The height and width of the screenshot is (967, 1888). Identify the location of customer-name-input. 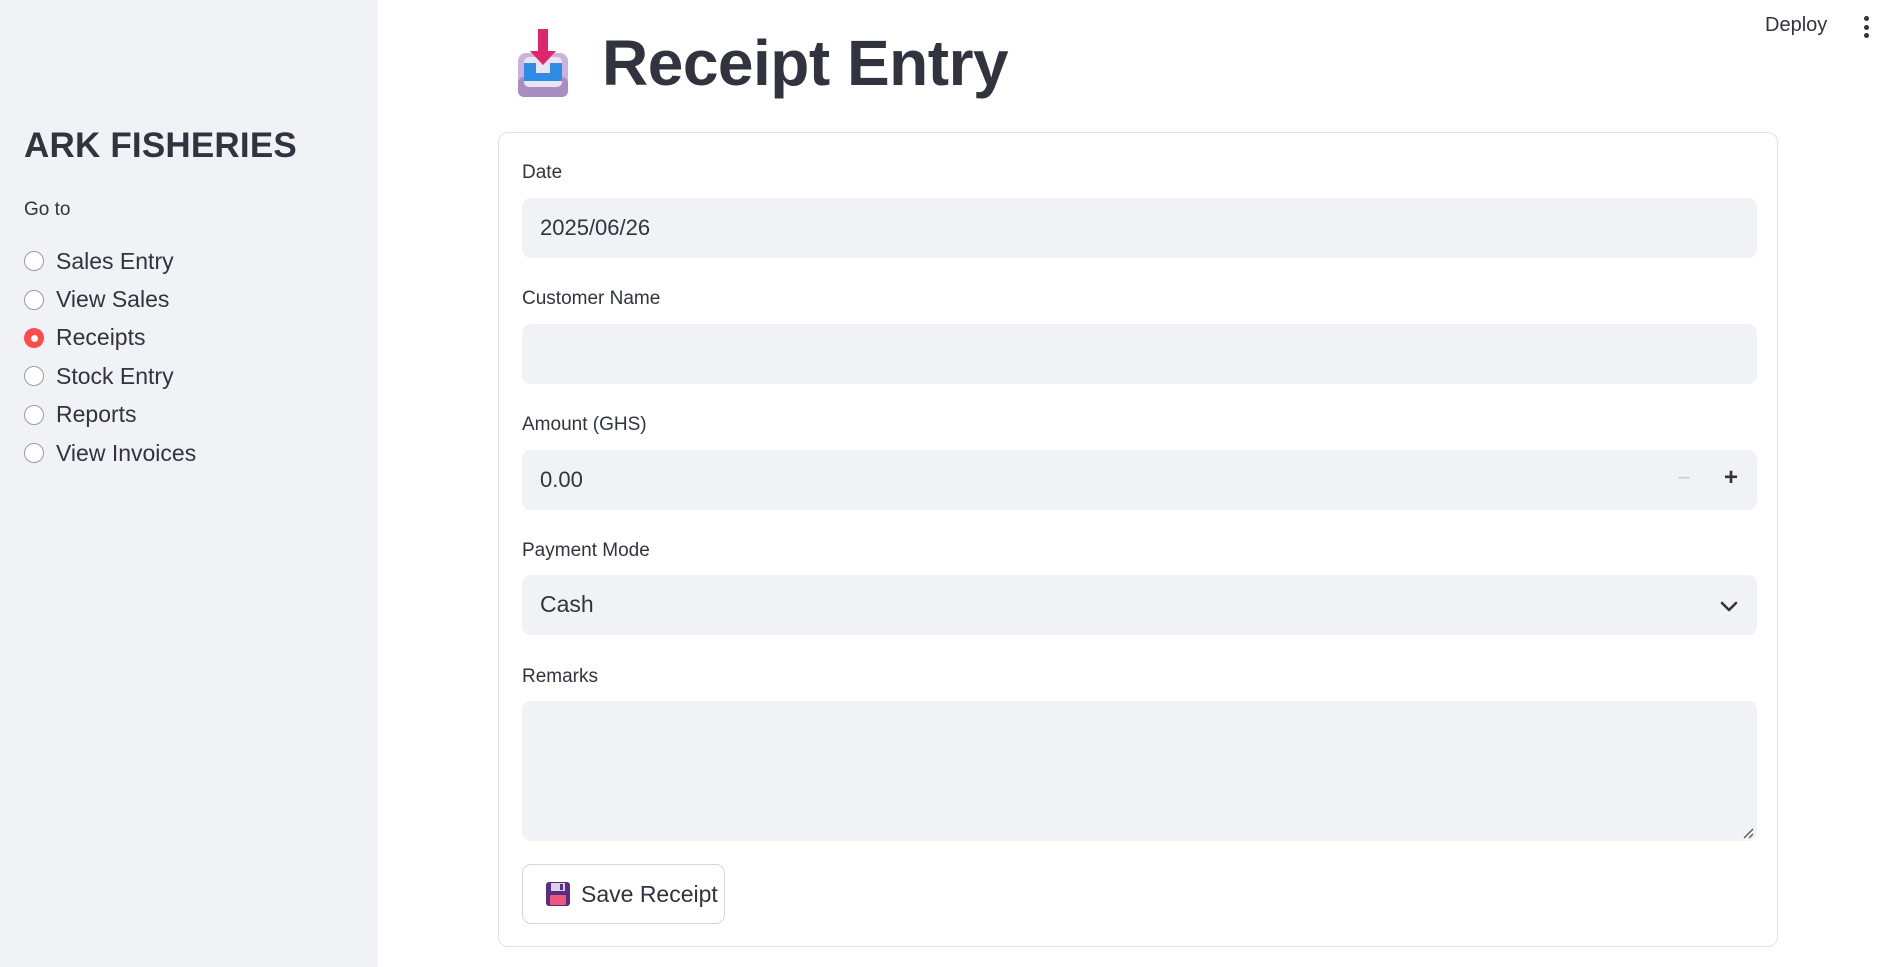
(1139, 354).